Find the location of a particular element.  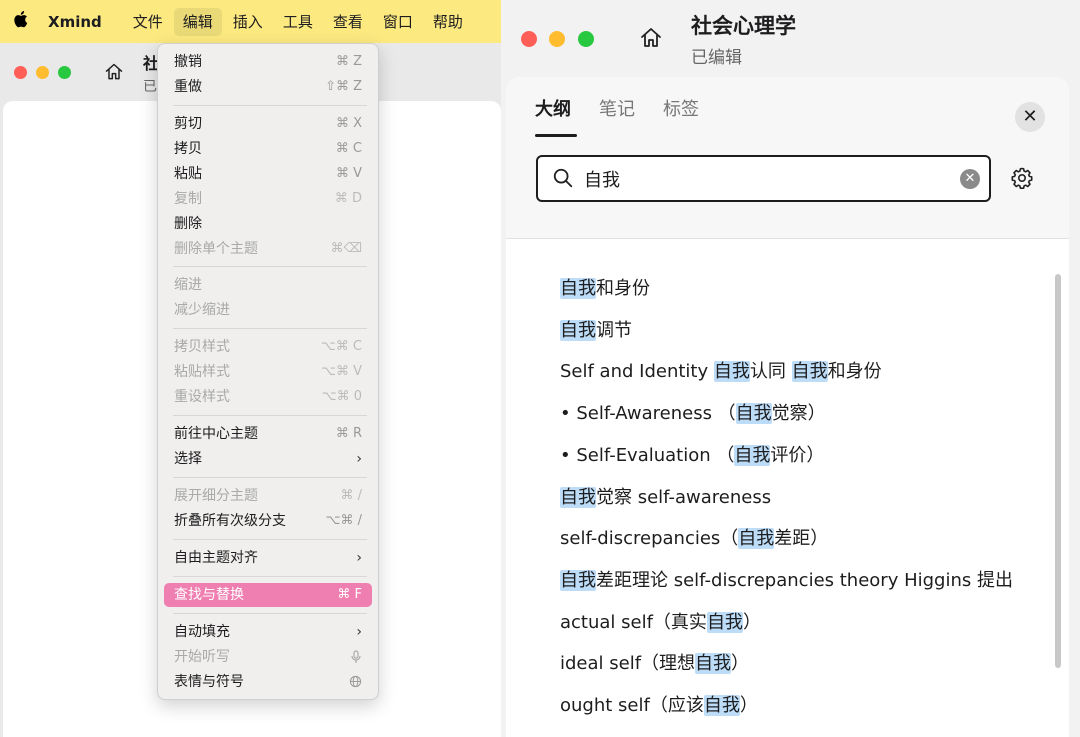

menu-item-duplicate: 复制 ⌘ D is located at coordinates (268, 199).